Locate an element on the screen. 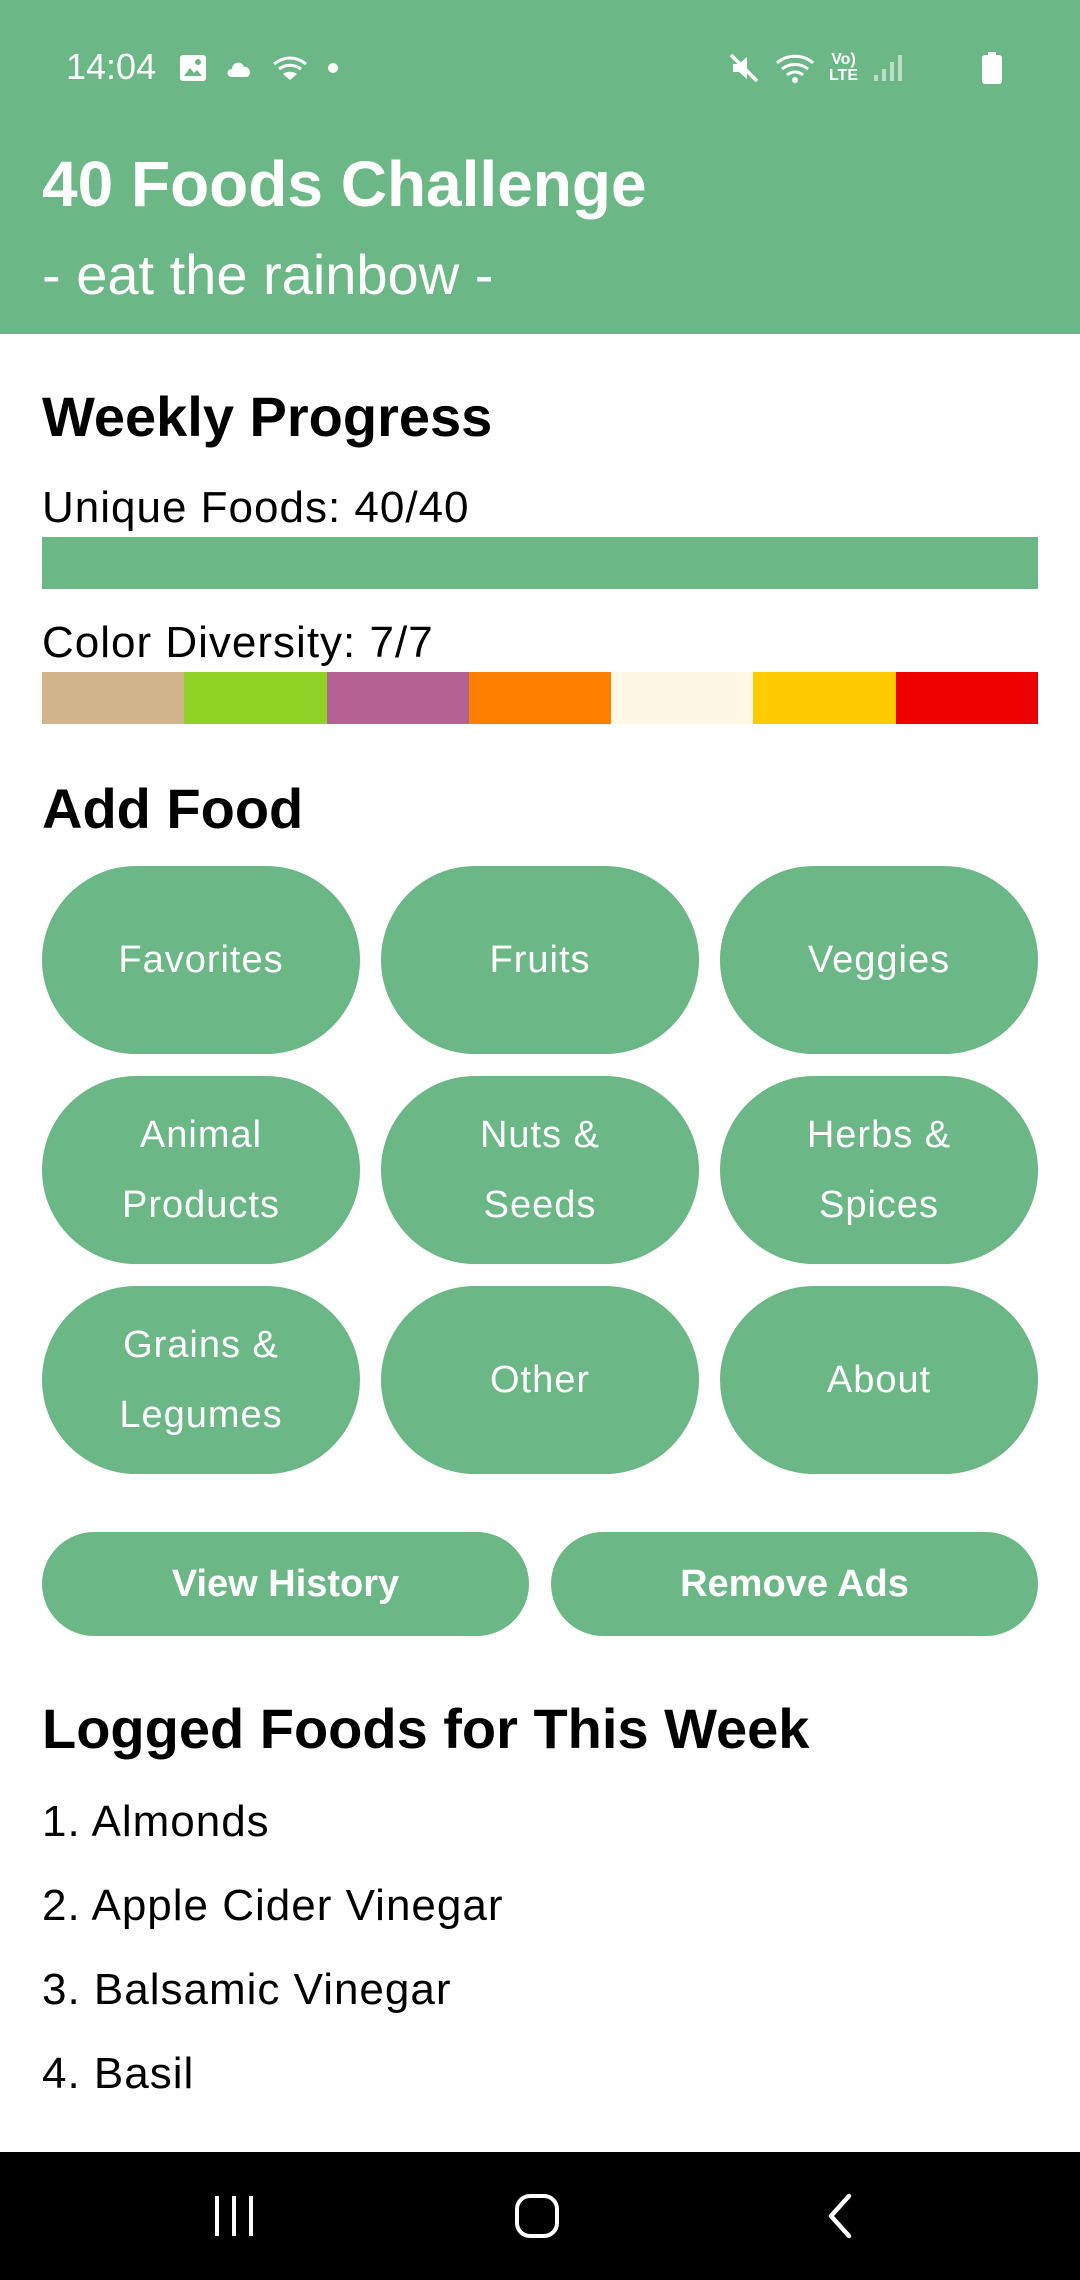  status-time: 14:04 is located at coordinates (111, 66).